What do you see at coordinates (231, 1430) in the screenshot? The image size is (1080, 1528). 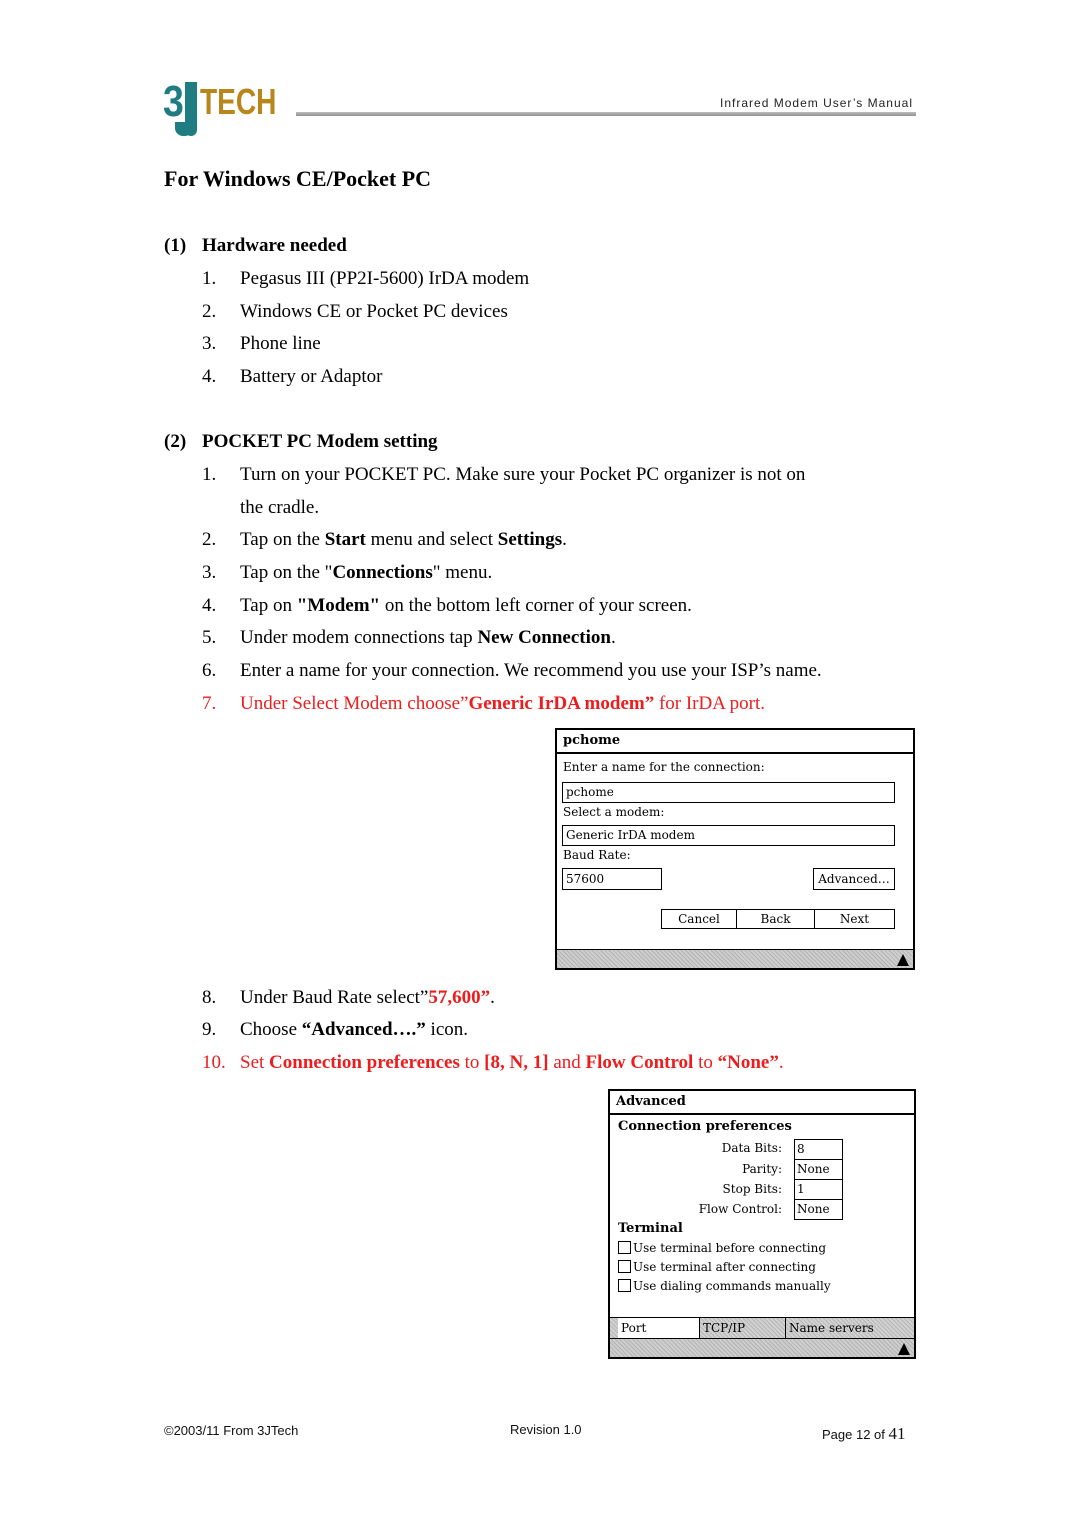 I see `footer-copyright: ©2003/11 From 3JTech` at bounding box center [231, 1430].